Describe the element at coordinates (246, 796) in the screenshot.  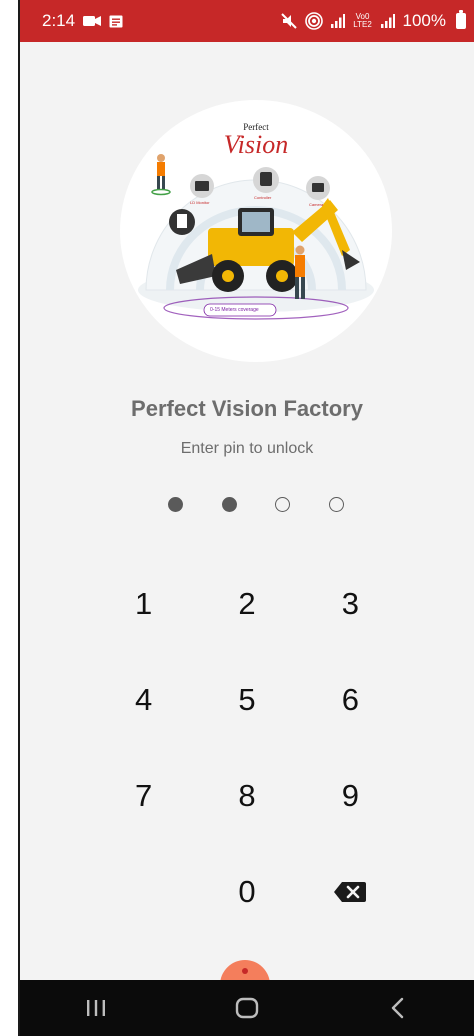
I see `key-8: 8` at that location.